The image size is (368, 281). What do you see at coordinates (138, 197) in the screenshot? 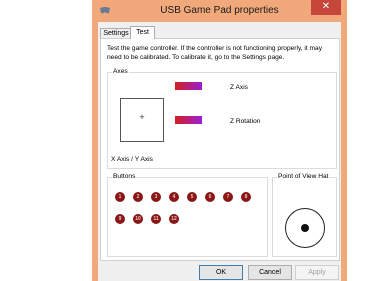
I see `button-indicator: 2` at bounding box center [138, 197].